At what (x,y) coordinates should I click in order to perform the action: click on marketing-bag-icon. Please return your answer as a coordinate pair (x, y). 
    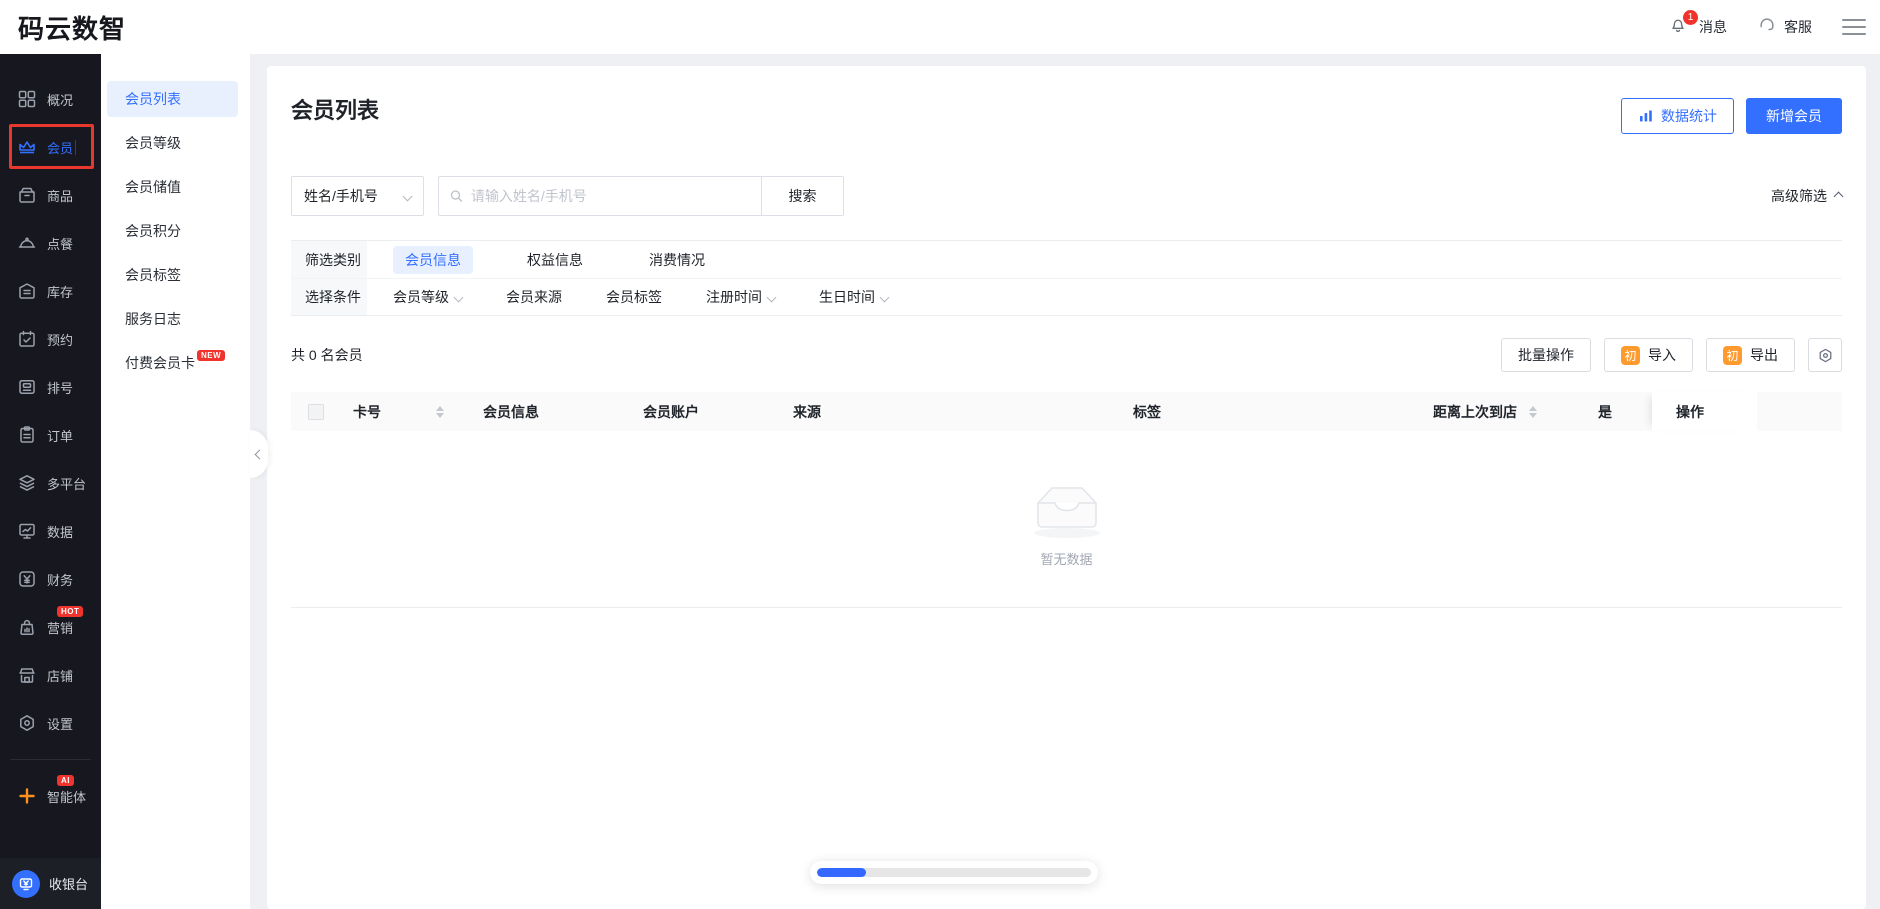
    Looking at the image, I should click on (27, 627).